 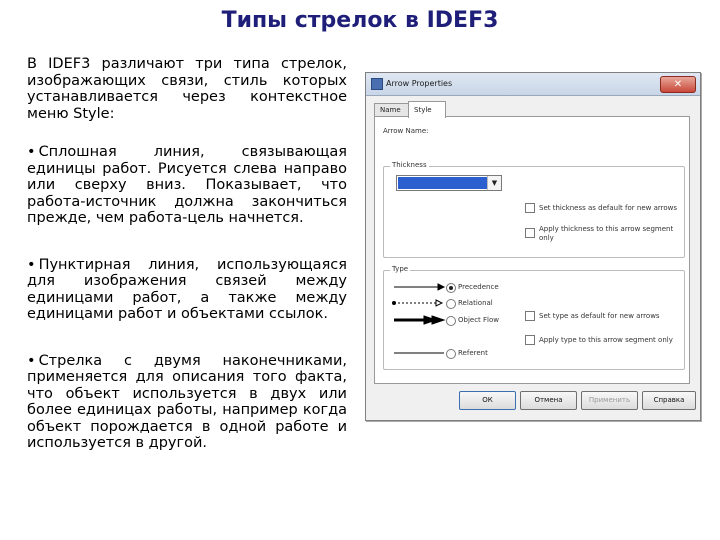 I want to click on thickness-apply-label: Apply thickness to this arrow segment, so click(x=606, y=229).